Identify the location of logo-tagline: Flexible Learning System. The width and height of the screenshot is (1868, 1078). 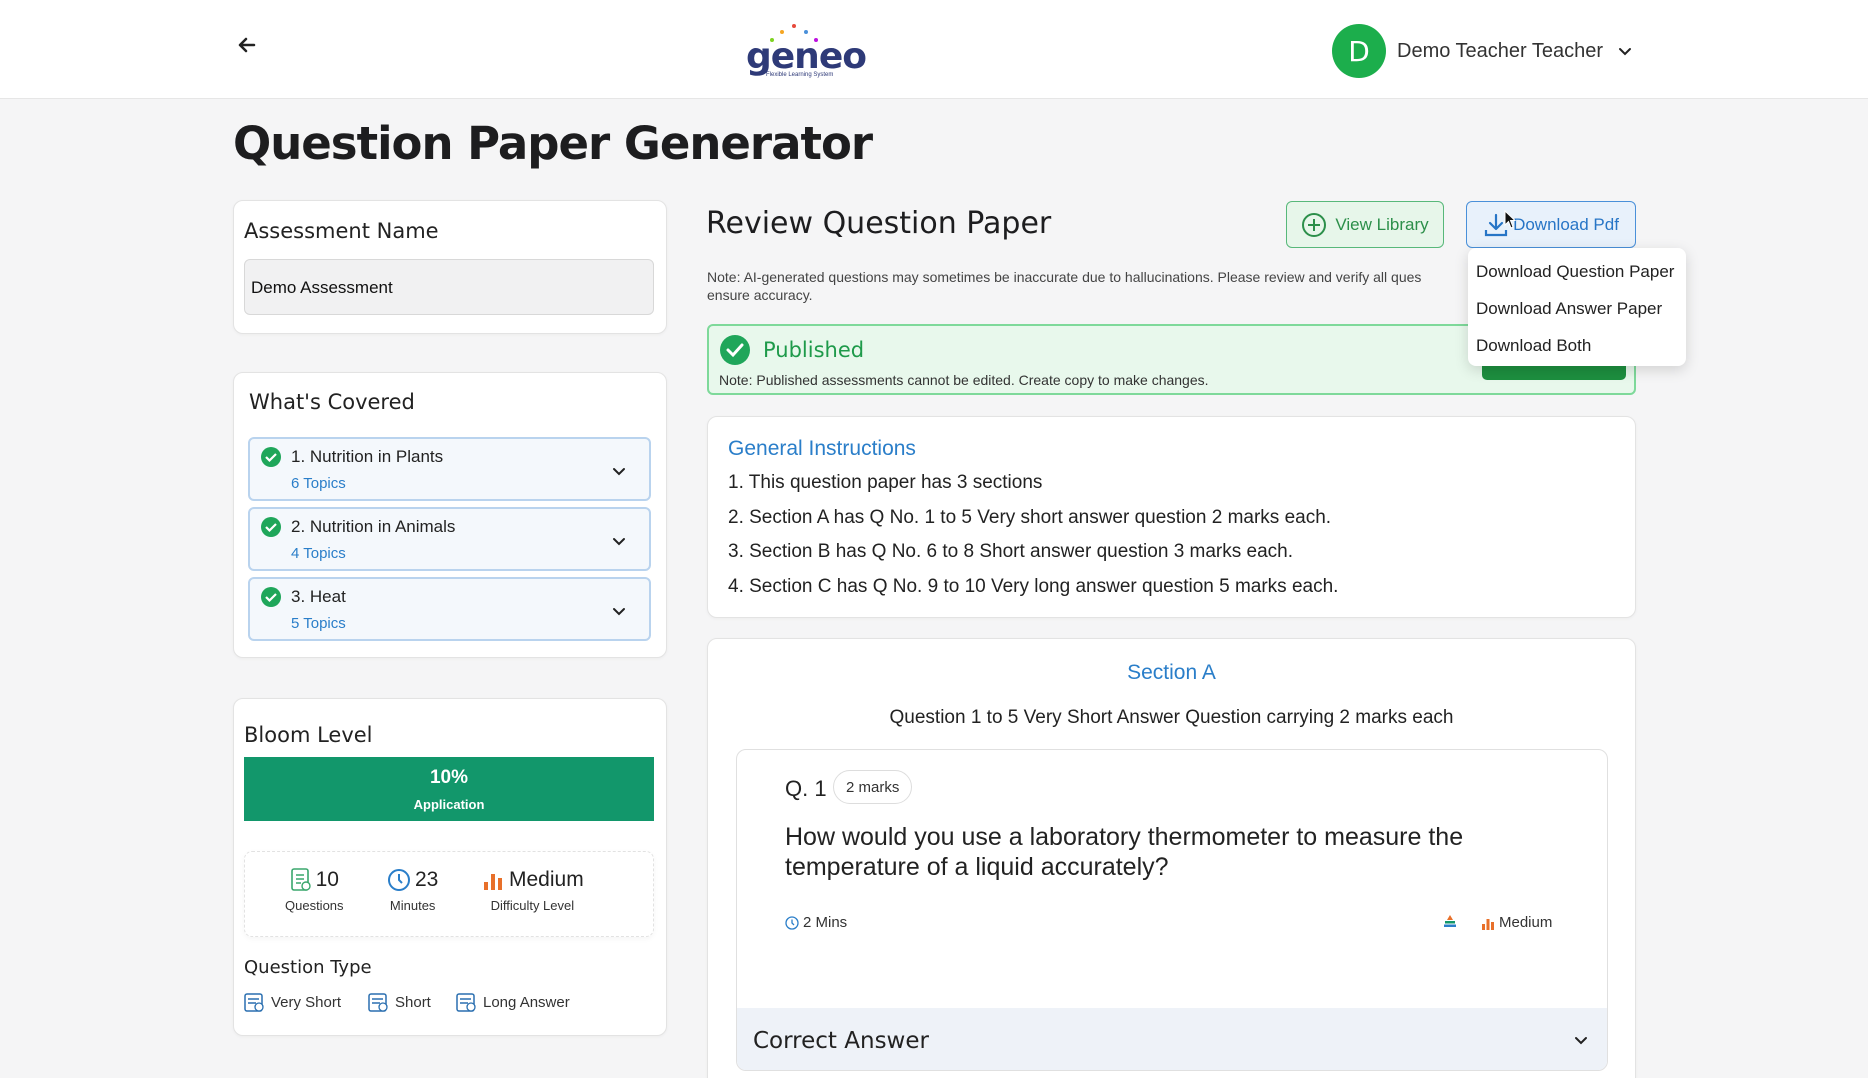
(800, 75).